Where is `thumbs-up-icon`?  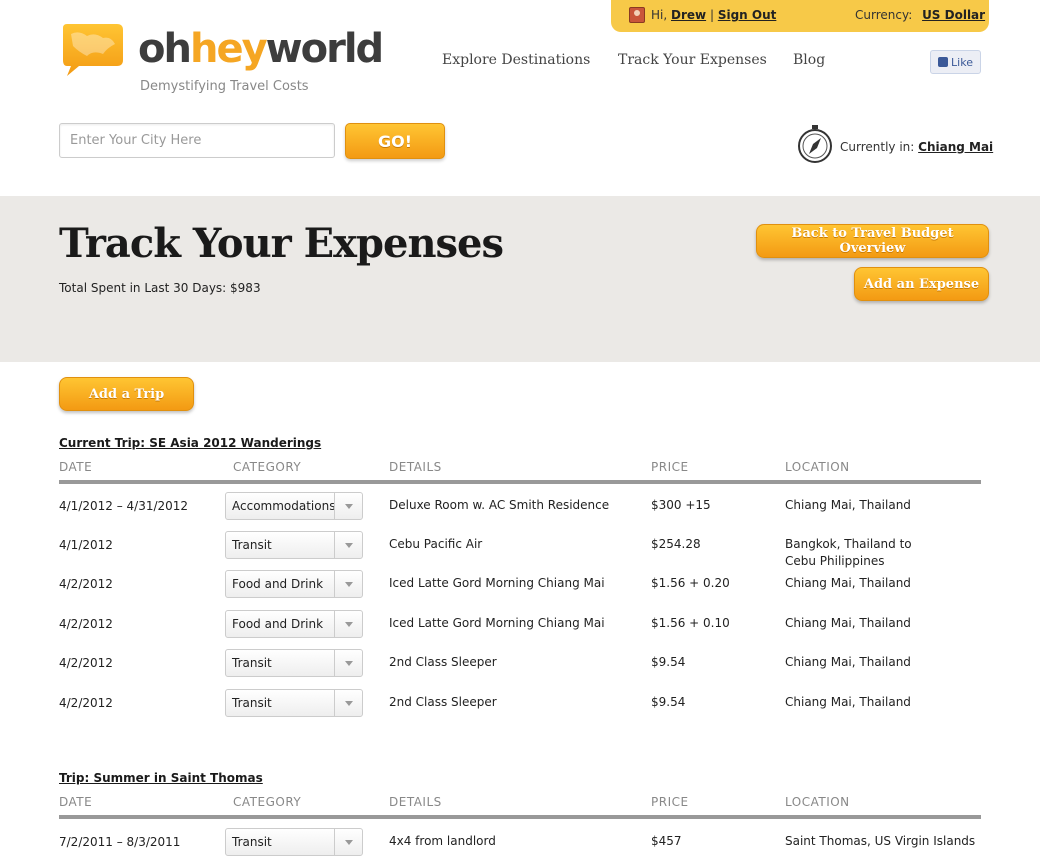
thumbs-up-icon is located at coordinates (943, 62).